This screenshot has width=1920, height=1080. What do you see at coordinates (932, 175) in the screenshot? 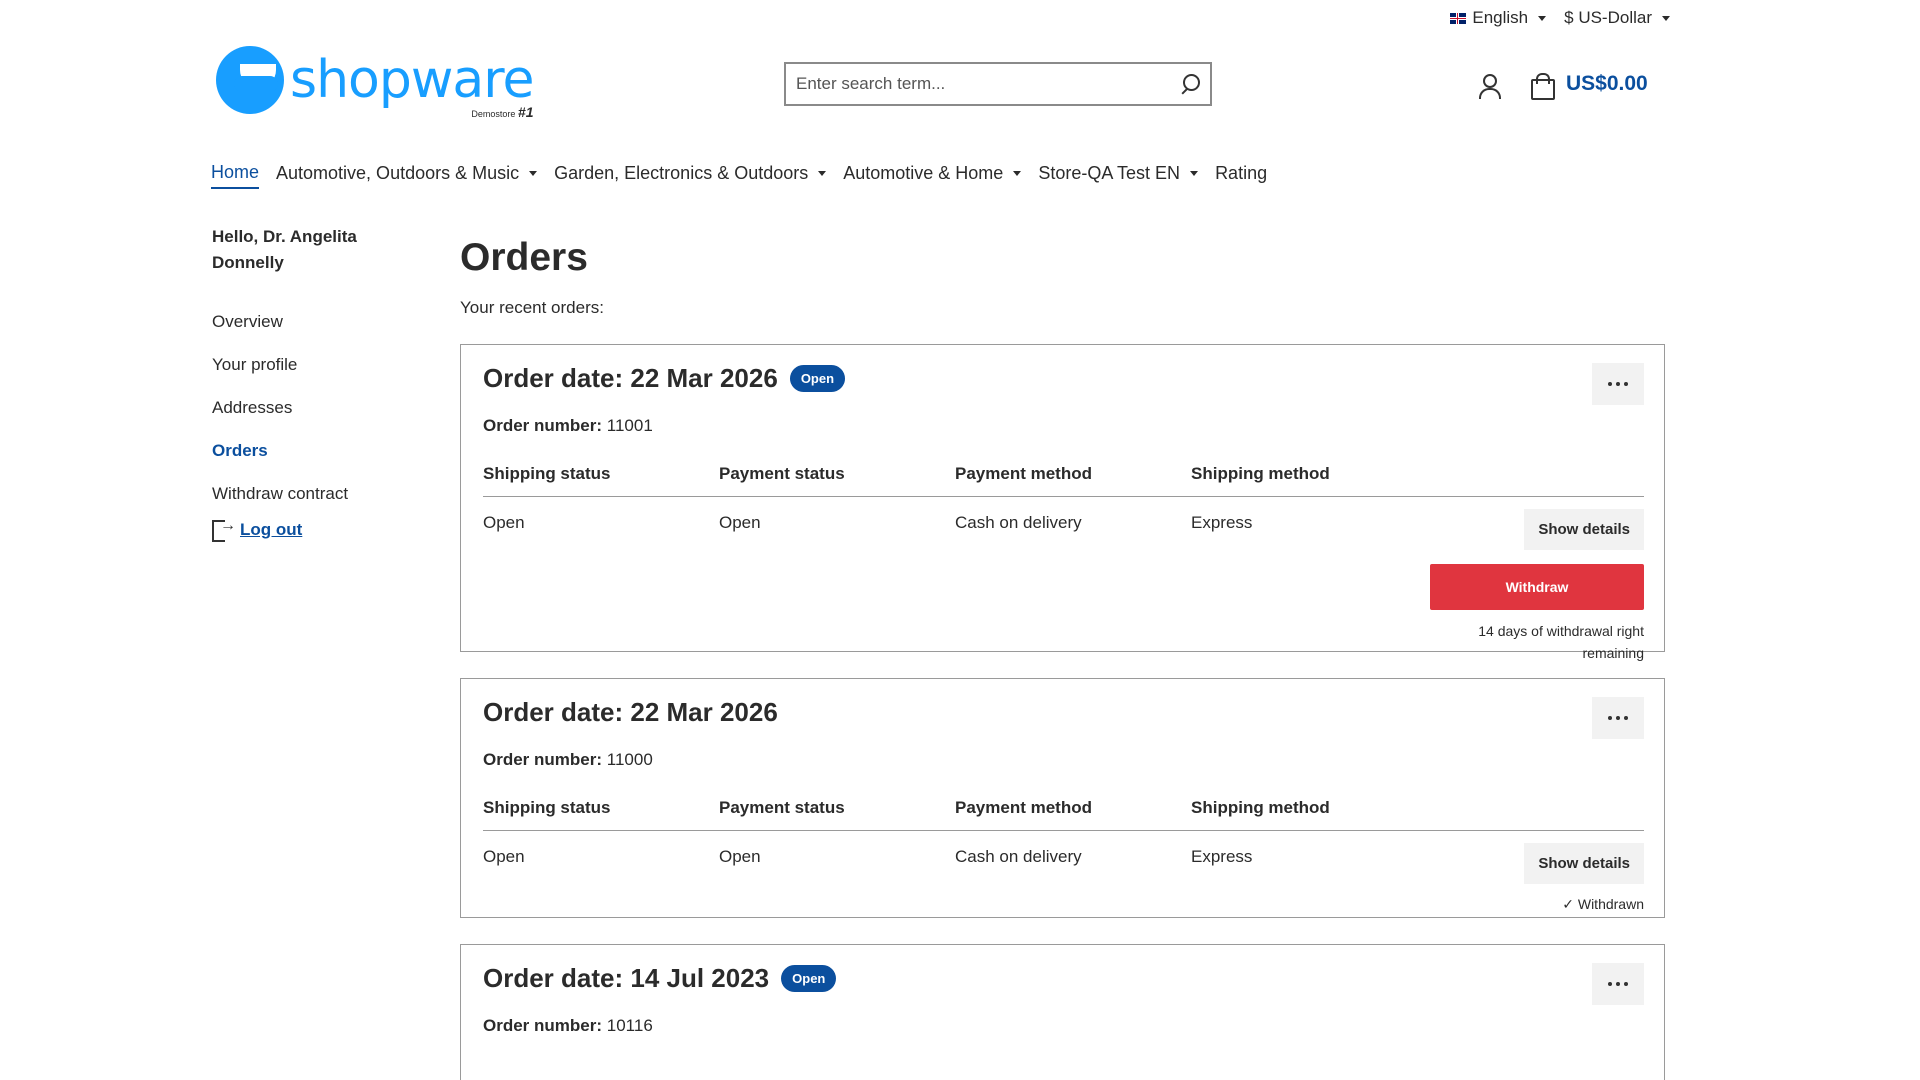
I see `nav-item-automotive-home: Automotive & Home` at bounding box center [932, 175].